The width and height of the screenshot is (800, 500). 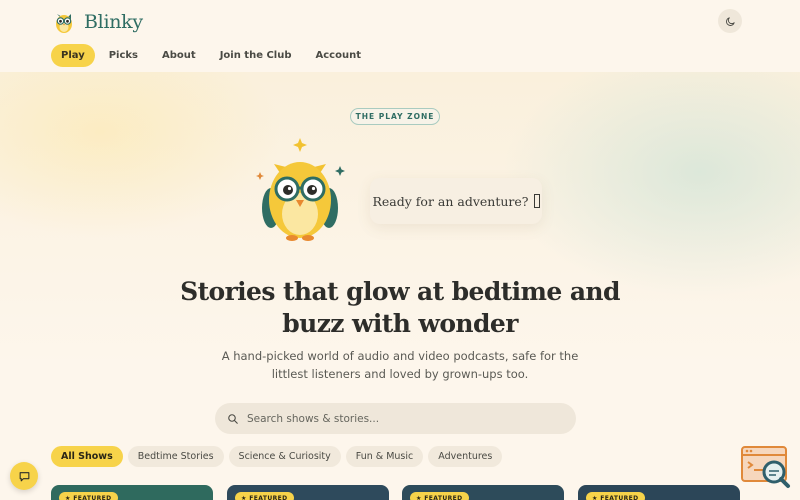 I want to click on moon-icon, so click(x=730, y=21).